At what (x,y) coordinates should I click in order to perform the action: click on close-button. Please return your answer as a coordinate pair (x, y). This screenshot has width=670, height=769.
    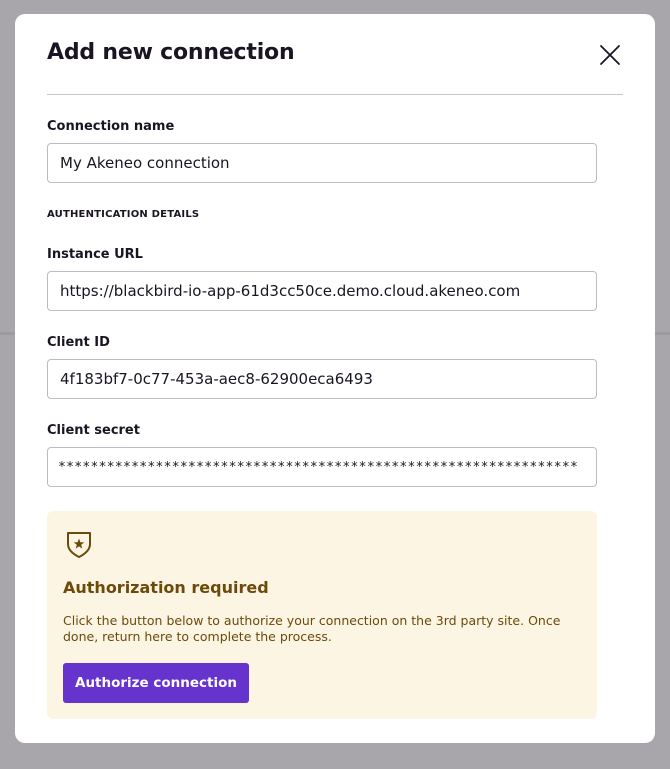
    Looking at the image, I should click on (610, 55).